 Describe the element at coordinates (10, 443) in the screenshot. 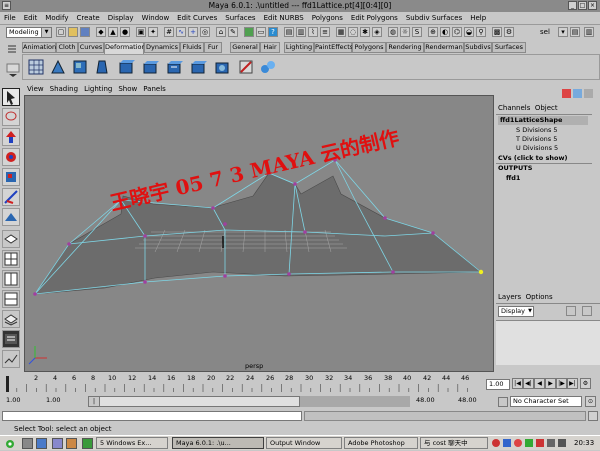

I see `start-menu-icon` at that location.